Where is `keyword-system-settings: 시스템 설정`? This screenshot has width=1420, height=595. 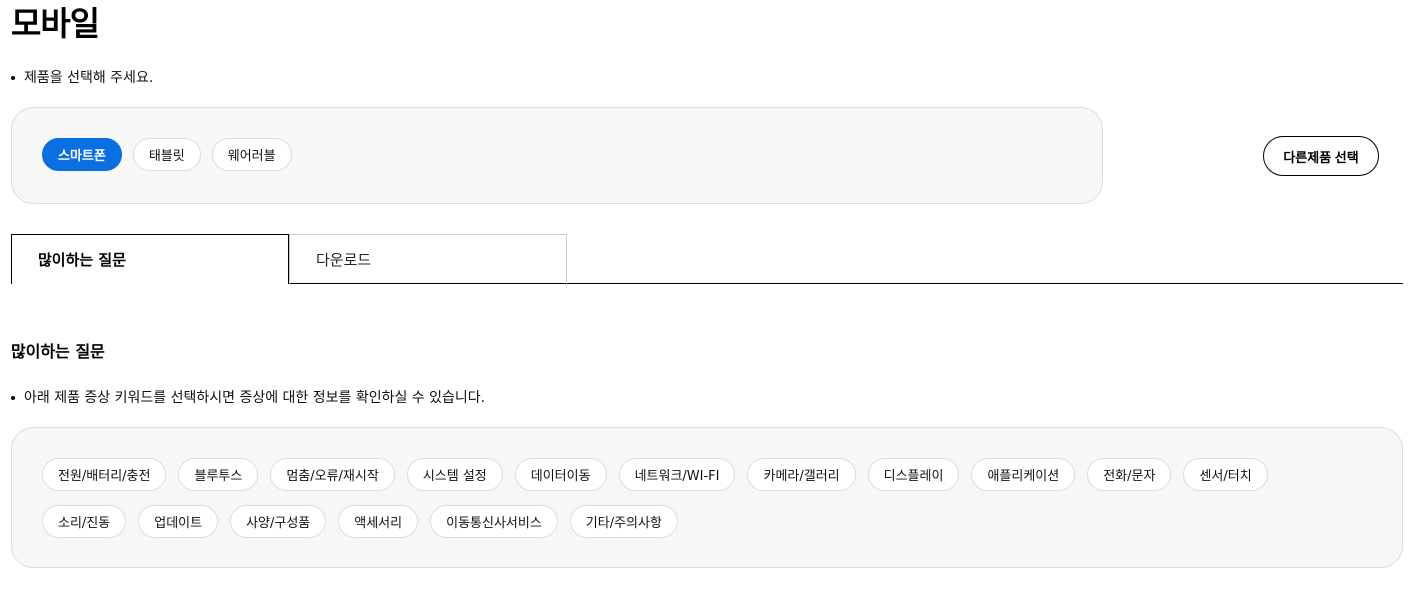 keyword-system-settings: 시스템 설정 is located at coordinates (454, 474).